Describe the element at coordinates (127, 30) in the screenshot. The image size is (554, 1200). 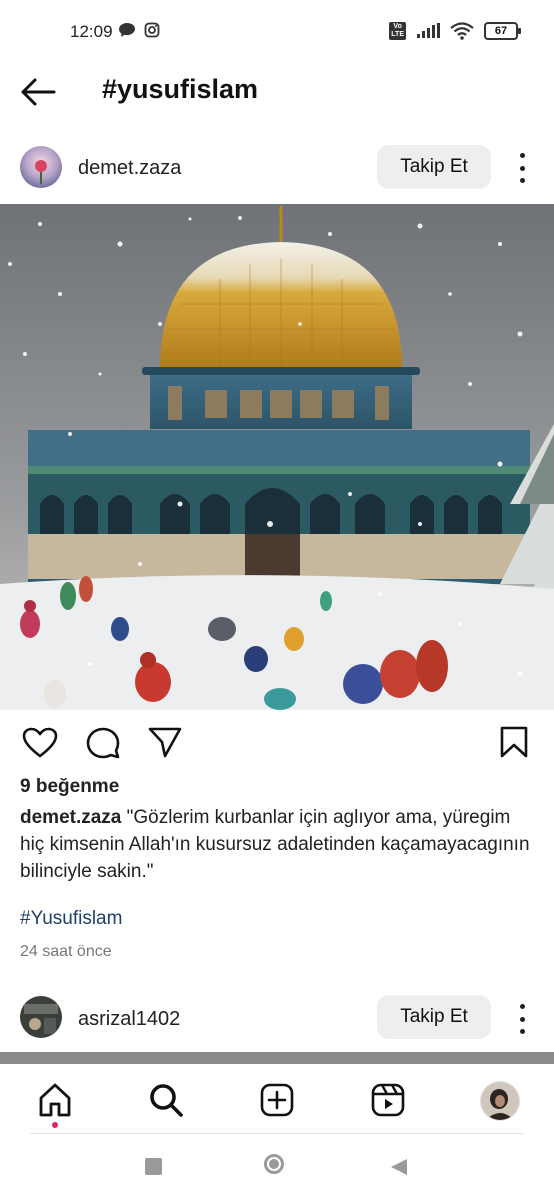
I see `chat-bubble-icon` at that location.